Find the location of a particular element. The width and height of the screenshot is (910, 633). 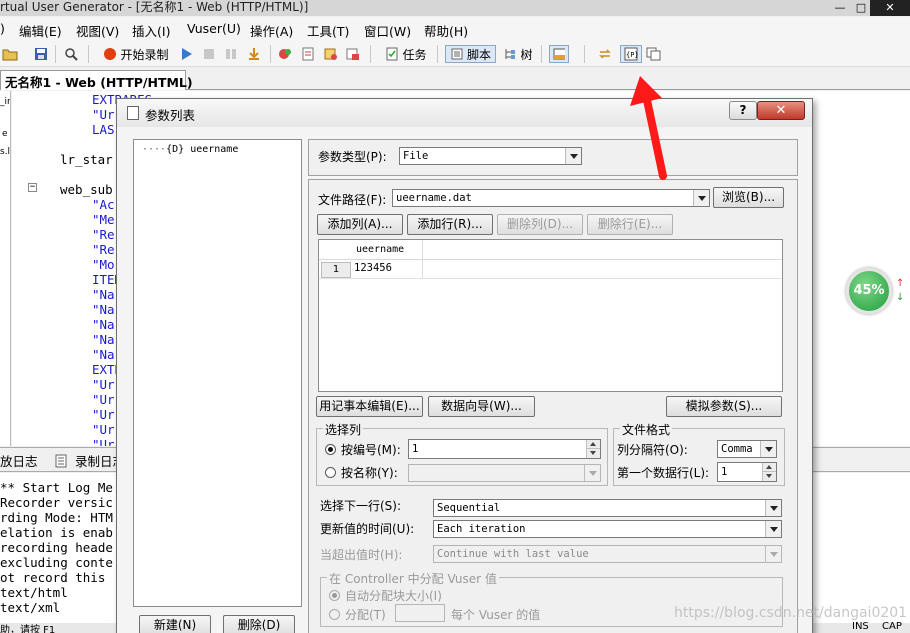

controller-allocation-legend: 在 Controller 中分配 Vuser 值 is located at coordinates (413, 578).